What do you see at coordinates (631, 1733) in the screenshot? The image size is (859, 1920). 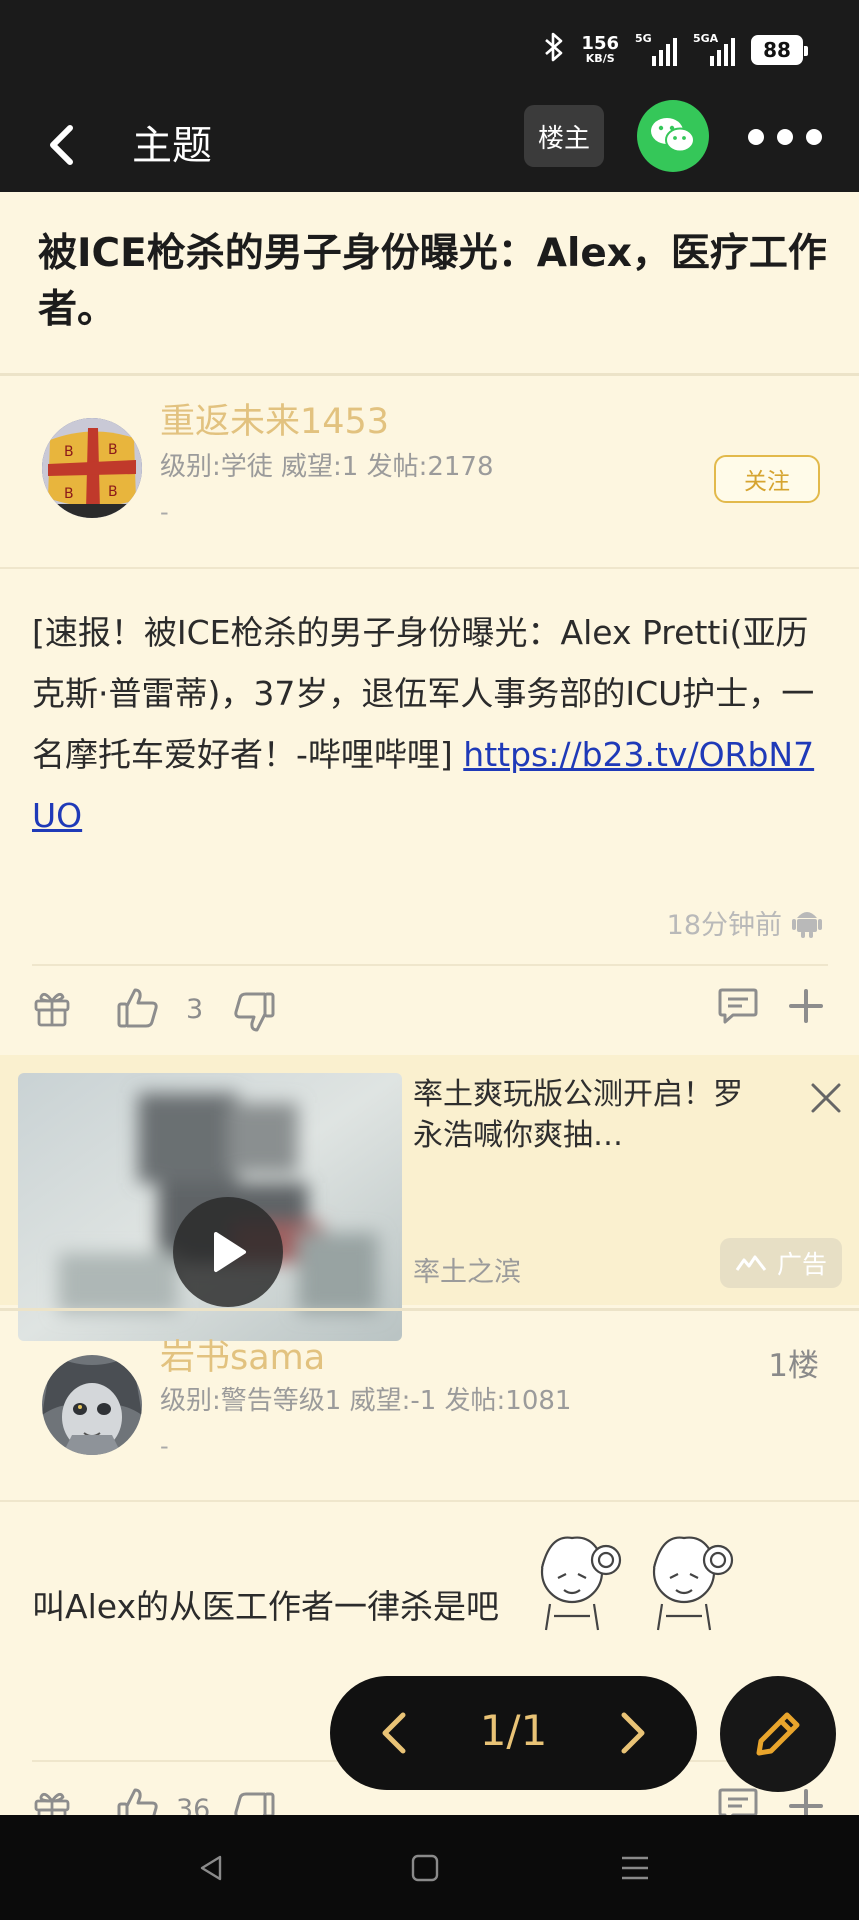 I see `next-page-icon` at bounding box center [631, 1733].